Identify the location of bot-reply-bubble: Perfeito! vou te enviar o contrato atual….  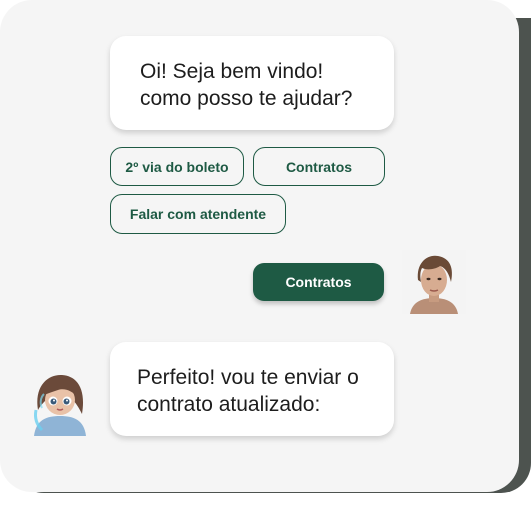
(252, 389).